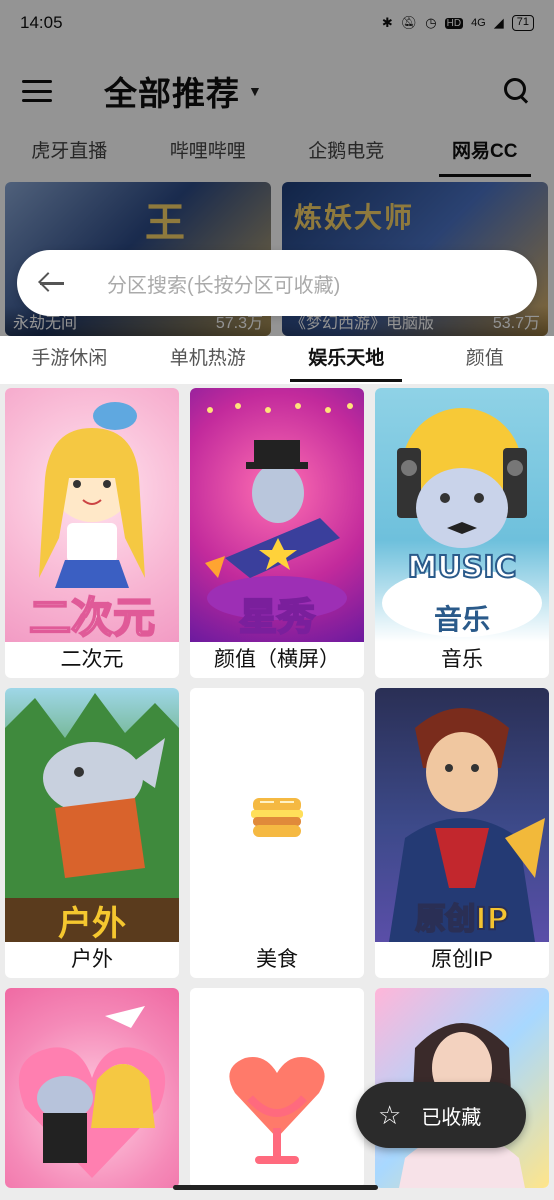 The width and height of the screenshot is (554, 1200). Describe the element at coordinates (275, 1187) in the screenshot. I see `home-indicator` at that location.